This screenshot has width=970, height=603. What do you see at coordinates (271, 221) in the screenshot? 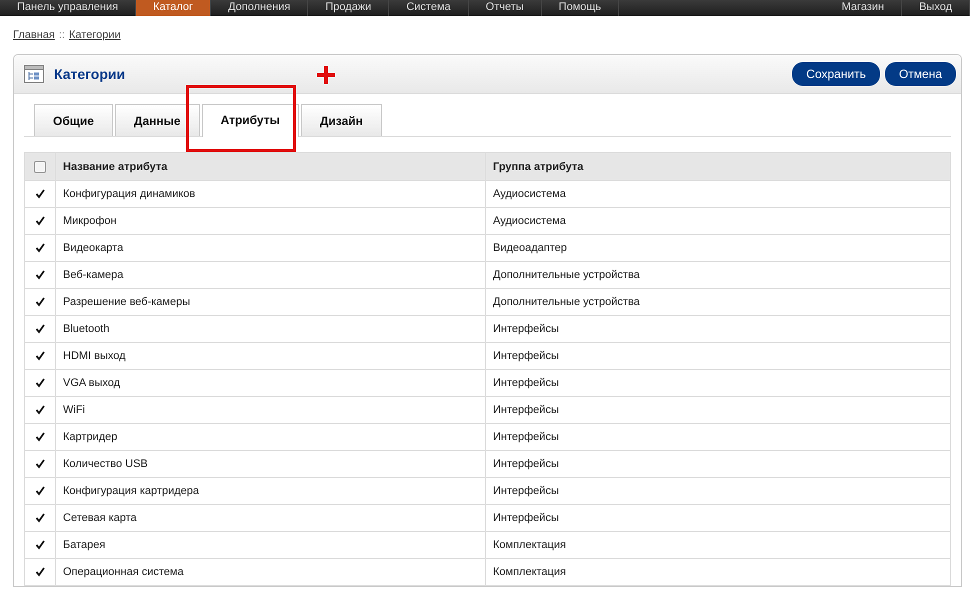
I see `table-cell: Микрофон` at bounding box center [271, 221].